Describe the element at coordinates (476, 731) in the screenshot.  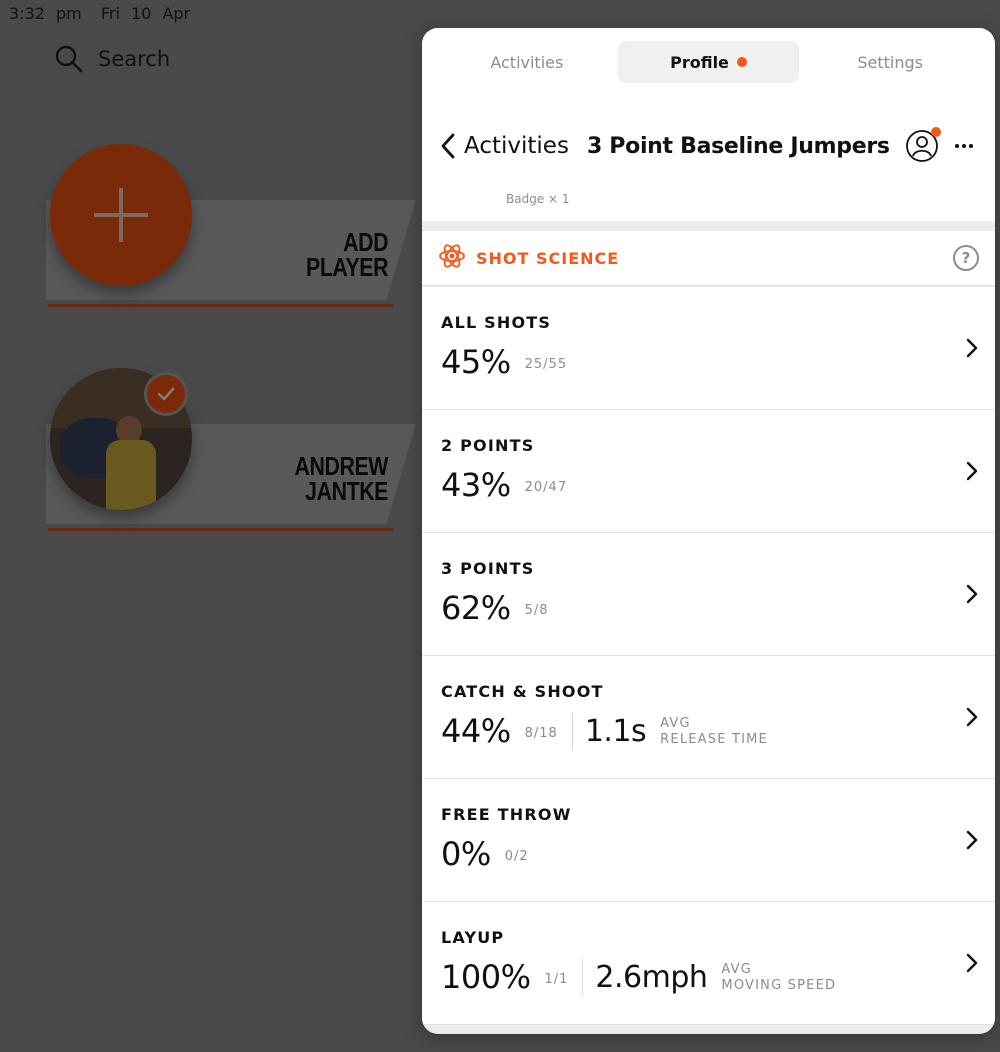
I see `stat-percentage: 44%` at that location.